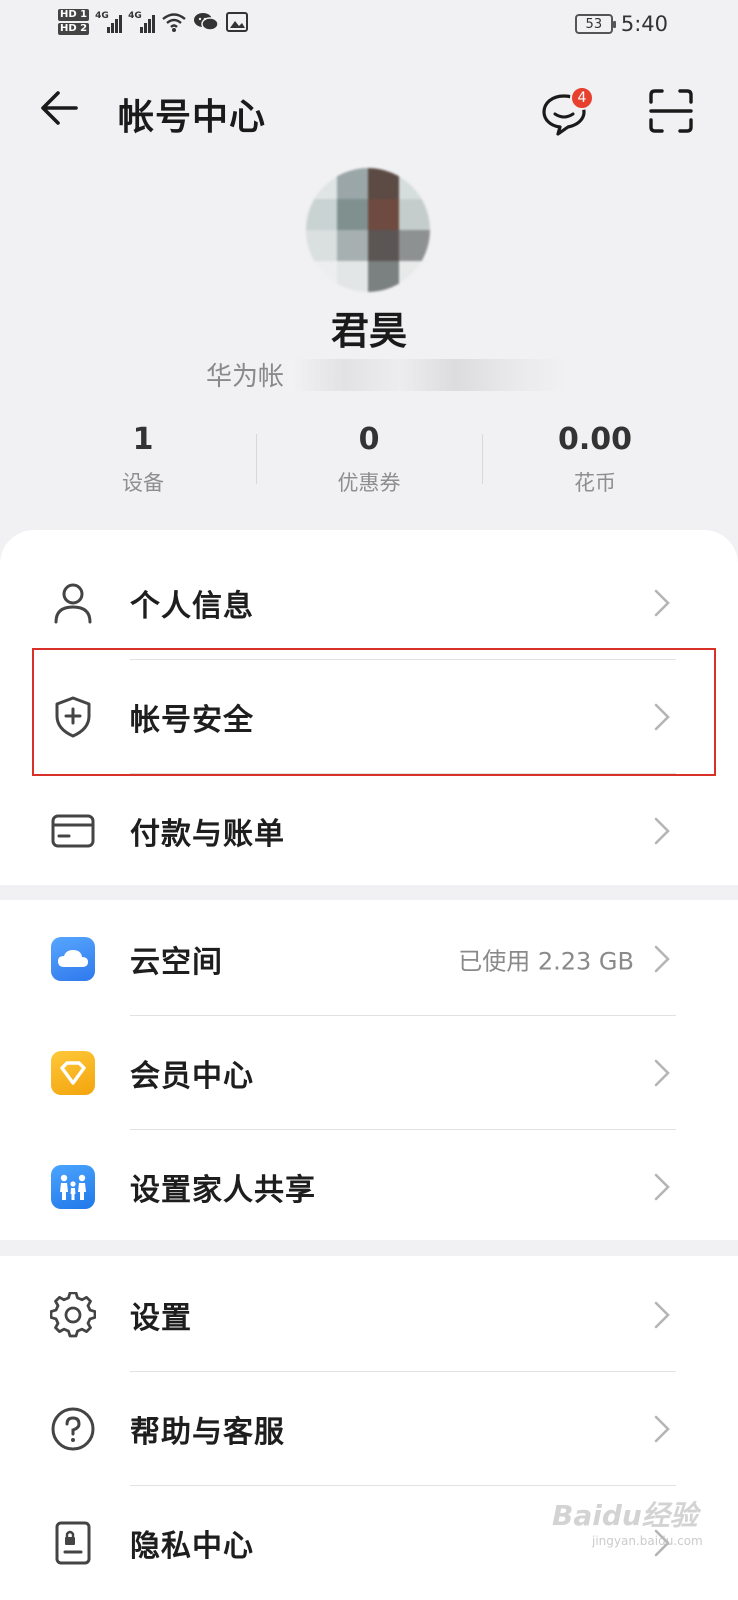 The image size is (738, 1600). Describe the element at coordinates (73, 603) in the screenshot. I see `person-icon` at that location.